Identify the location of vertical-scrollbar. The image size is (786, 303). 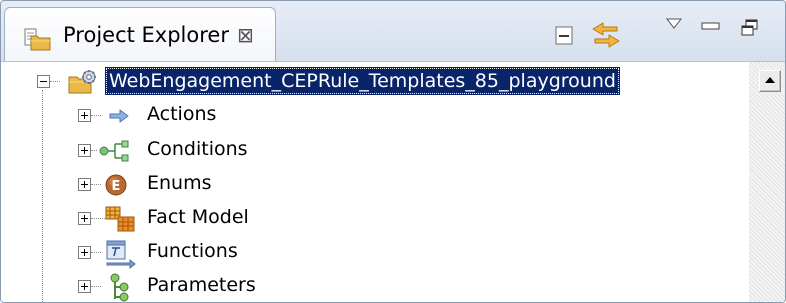
(767, 182).